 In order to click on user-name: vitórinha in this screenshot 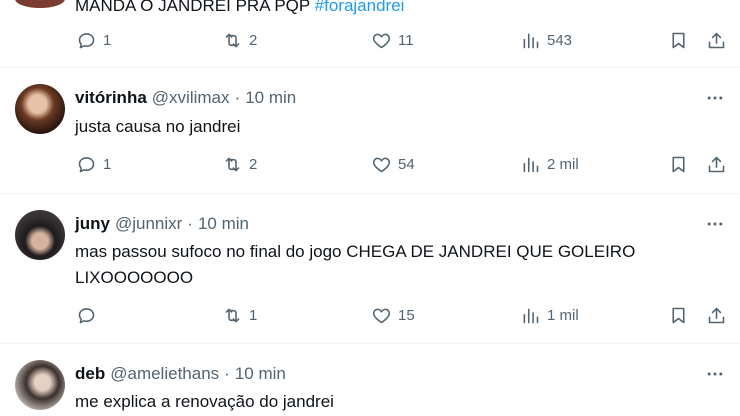, I will do `click(111, 98)`.